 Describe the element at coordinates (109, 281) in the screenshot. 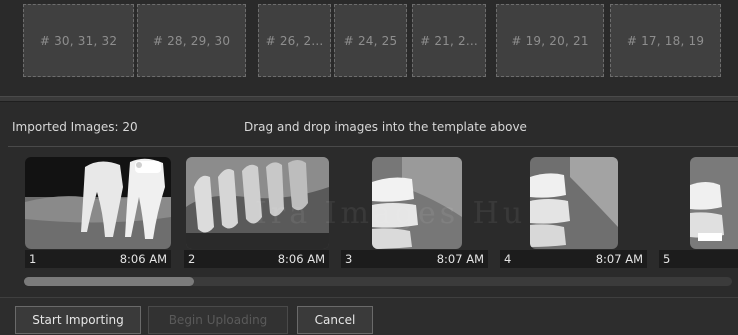

I see `scrollbar-thumb` at that location.